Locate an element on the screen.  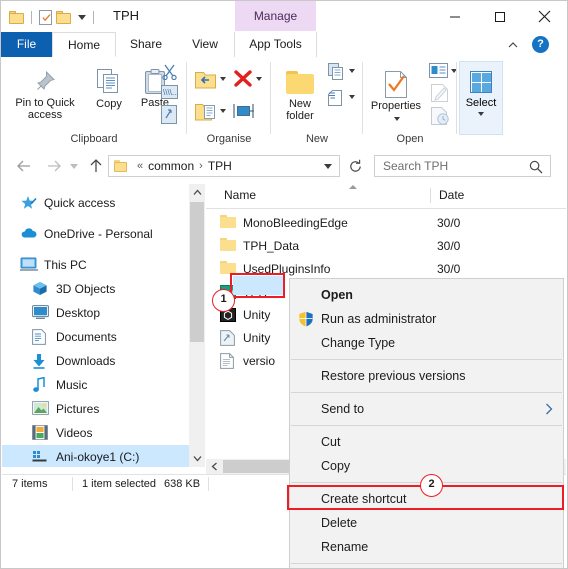
move-to-button is located at coordinates (206, 80).